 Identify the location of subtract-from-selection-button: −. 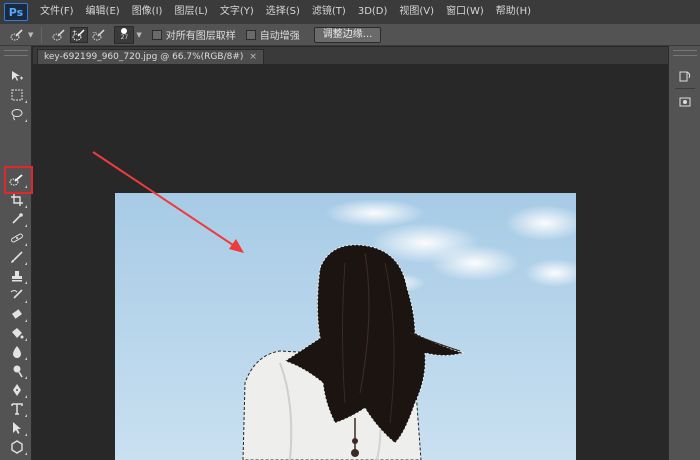
(99, 35).